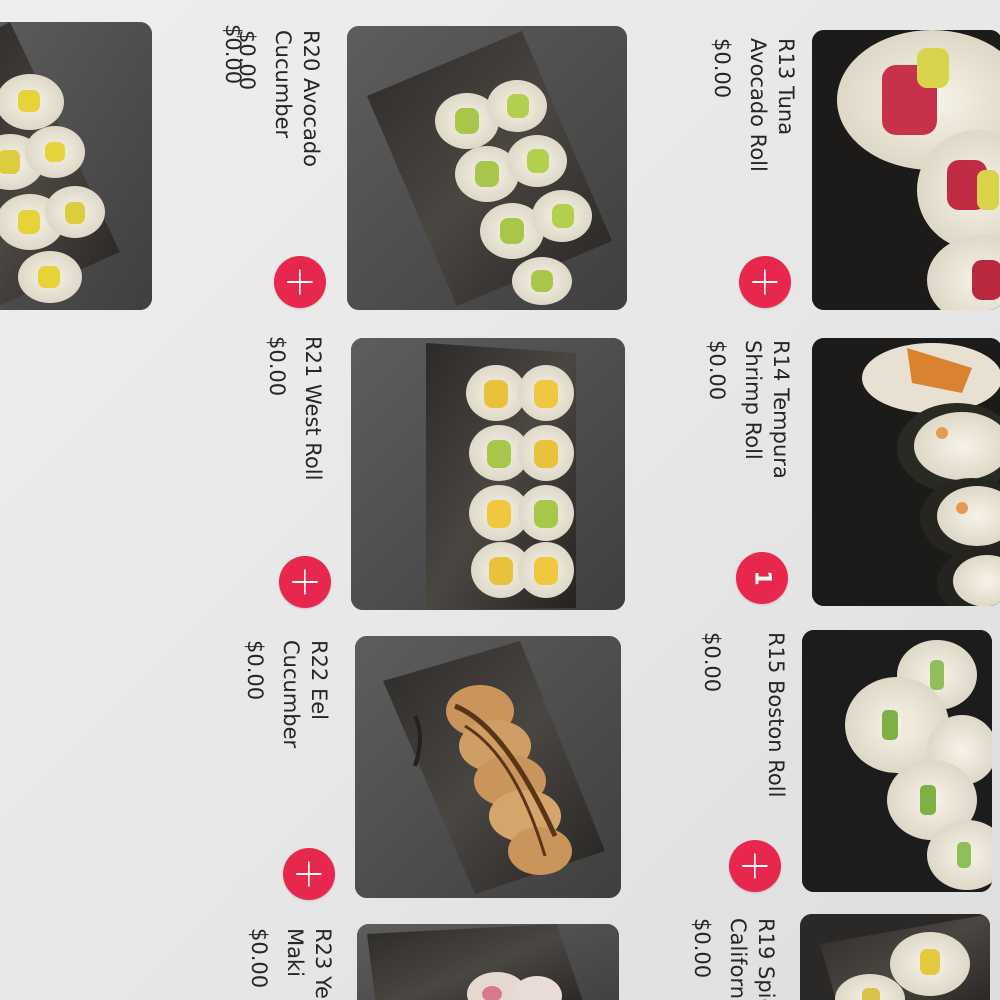 Image resolution: width=1000 pixels, height=1000 pixels. I want to click on item-text: R19 Spic Californ $0.00, so click(734, 959).